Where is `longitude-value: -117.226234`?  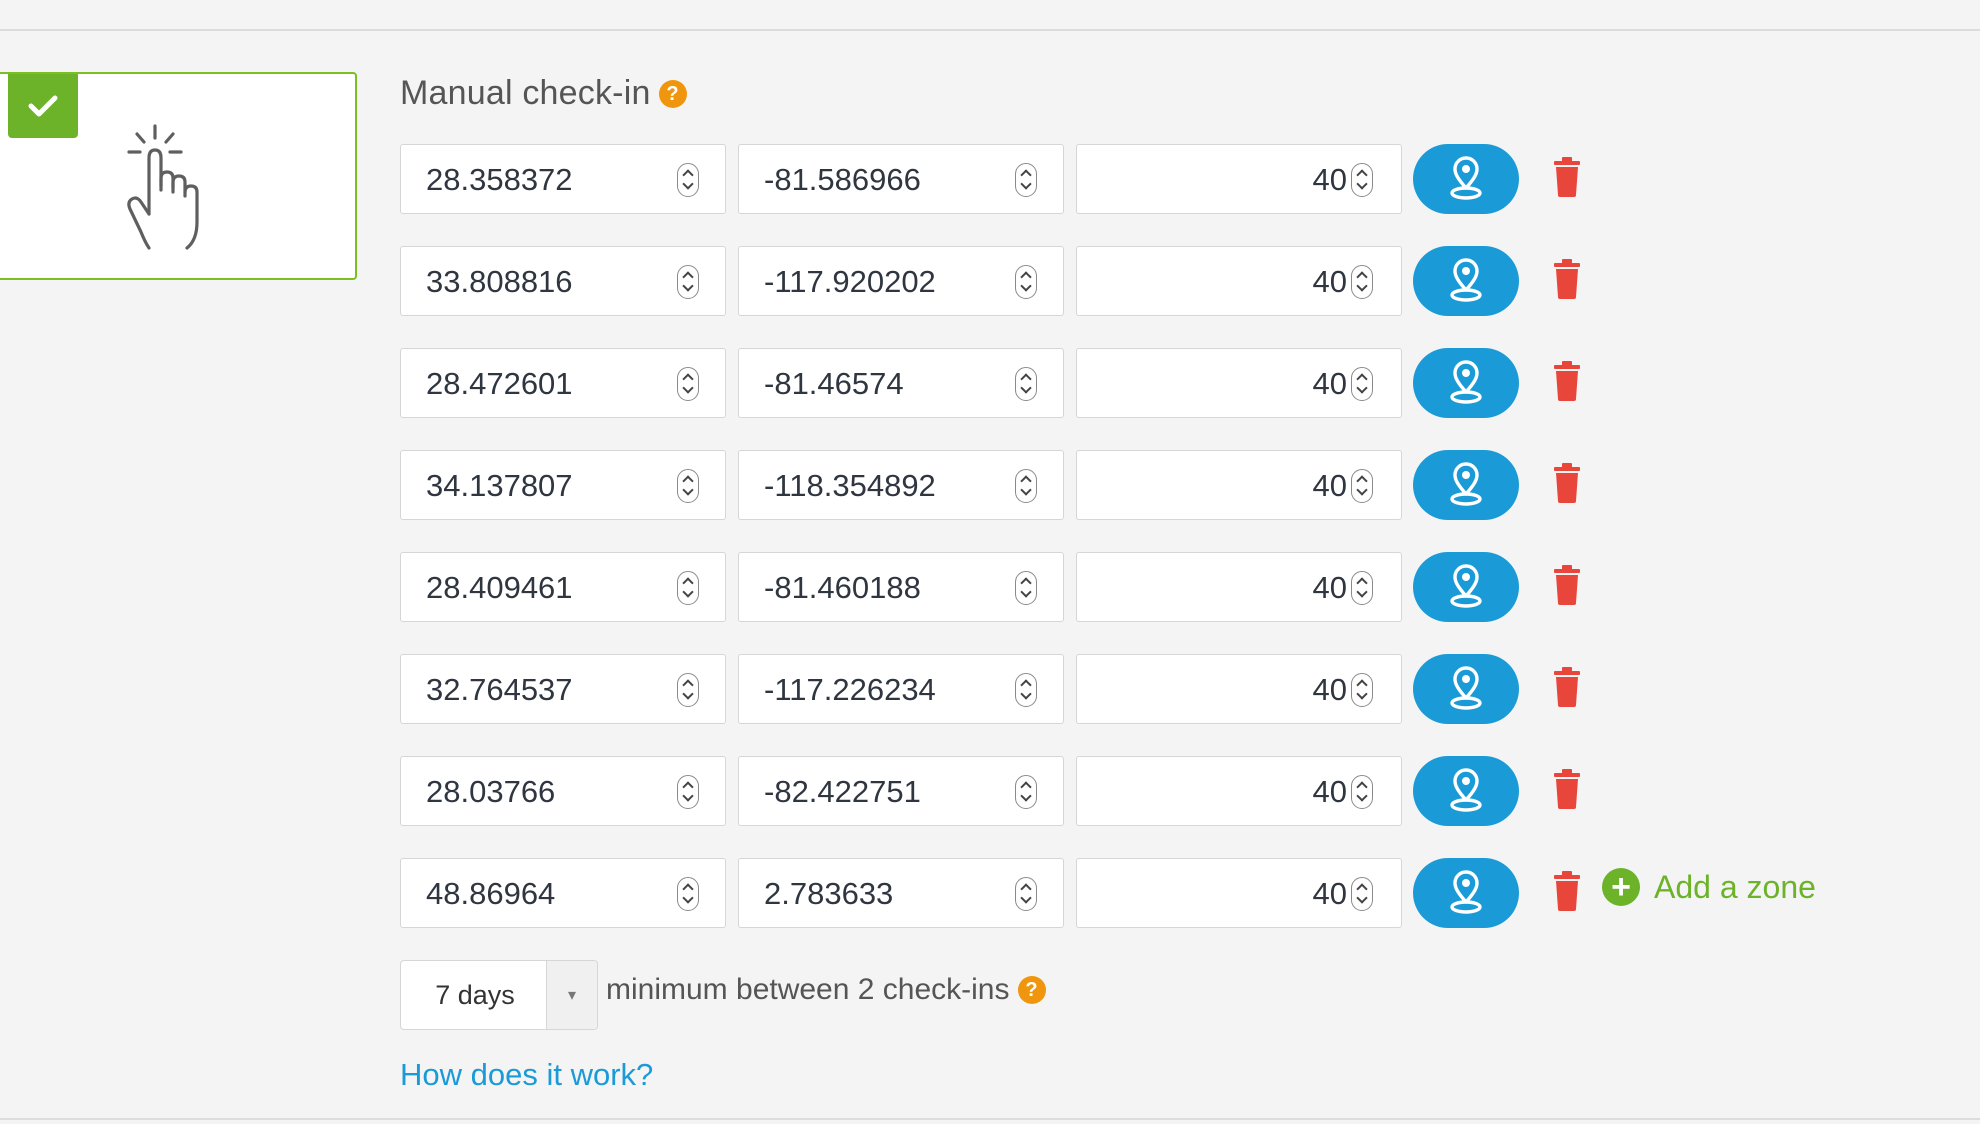
longitude-value: -117.226234 is located at coordinates (850, 689).